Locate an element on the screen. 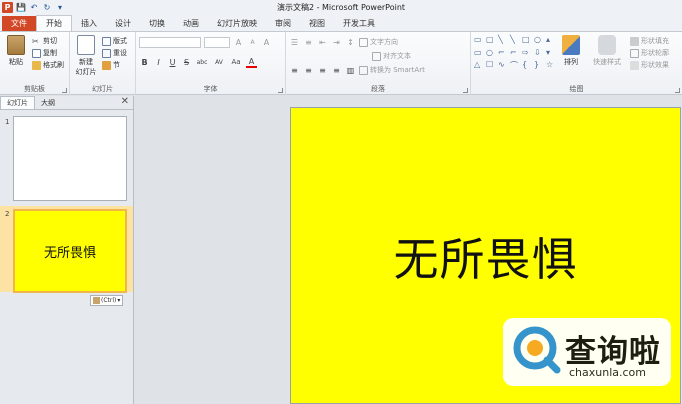  tab-animations: 动画 is located at coordinates (191, 23).